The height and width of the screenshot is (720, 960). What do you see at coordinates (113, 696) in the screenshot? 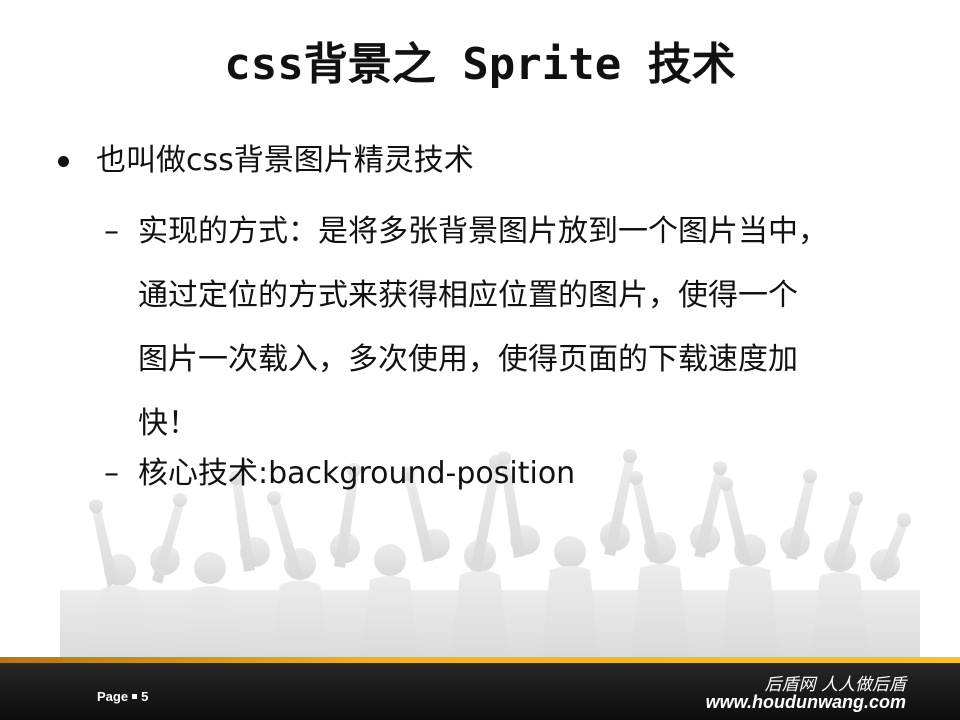
I see `page-label: Page` at bounding box center [113, 696].